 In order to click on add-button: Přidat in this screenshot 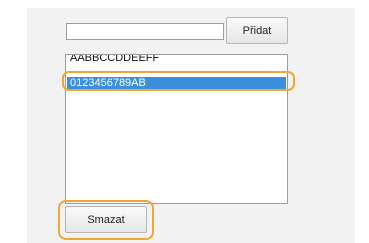, I will do `click(257, 30)`.